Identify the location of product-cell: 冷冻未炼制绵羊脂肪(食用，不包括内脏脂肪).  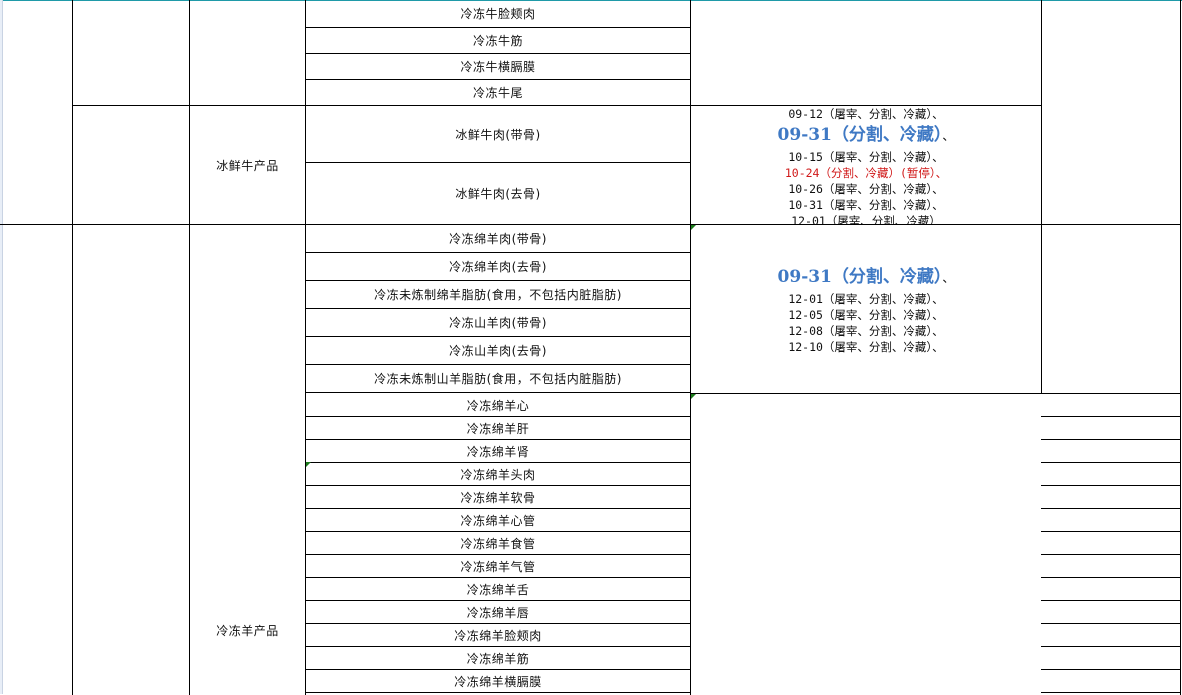
(498, 294).